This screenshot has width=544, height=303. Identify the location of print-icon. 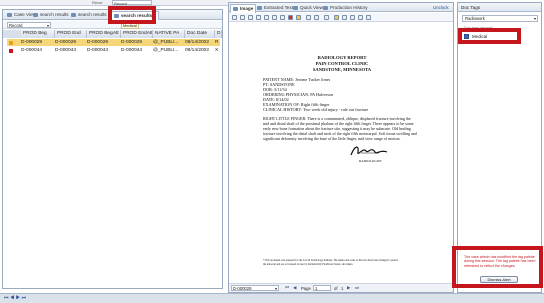
(250, 17).